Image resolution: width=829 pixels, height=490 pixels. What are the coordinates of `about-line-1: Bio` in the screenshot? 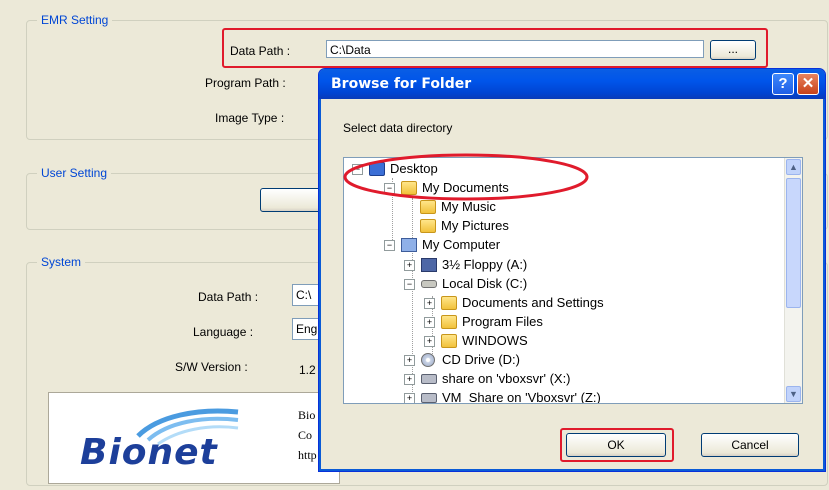 It's located at (307, 415).